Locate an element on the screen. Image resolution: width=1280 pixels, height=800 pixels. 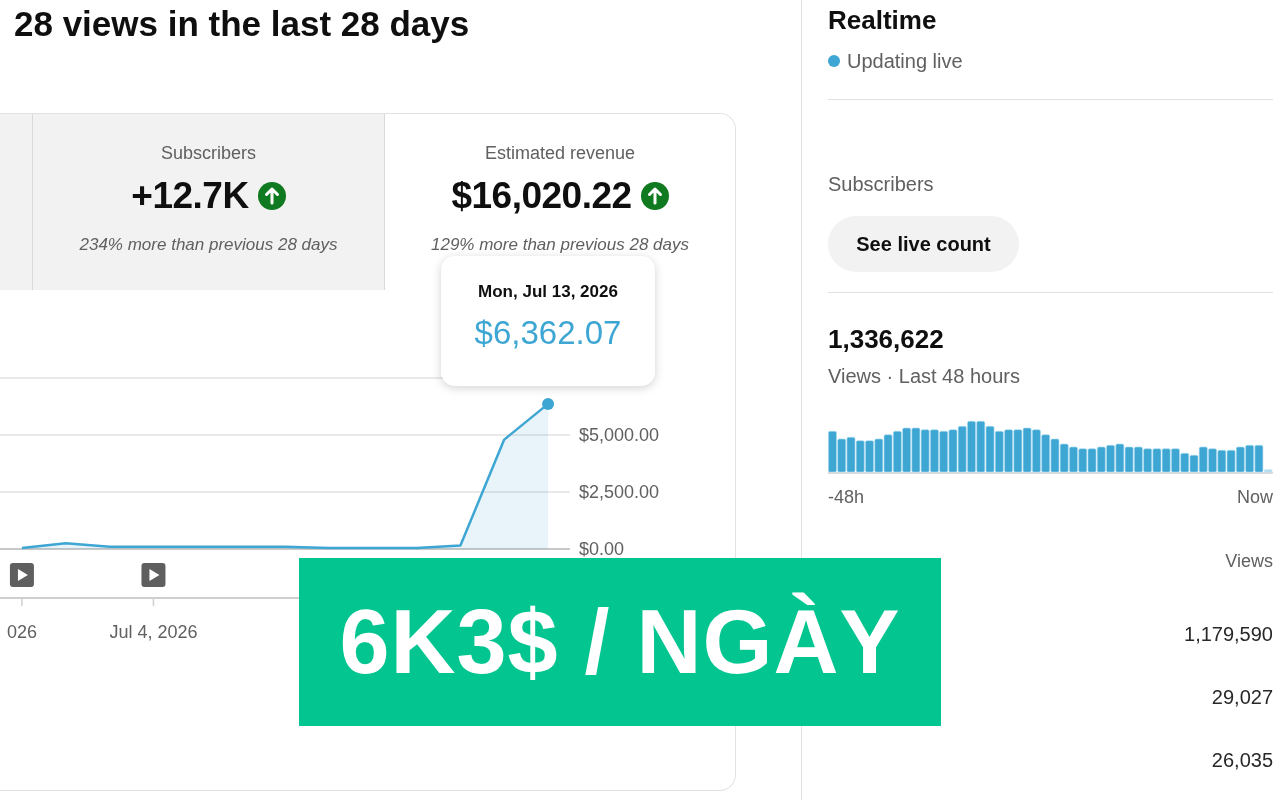
metric-label: Estimated revenue is located at coordinates (560, 153).